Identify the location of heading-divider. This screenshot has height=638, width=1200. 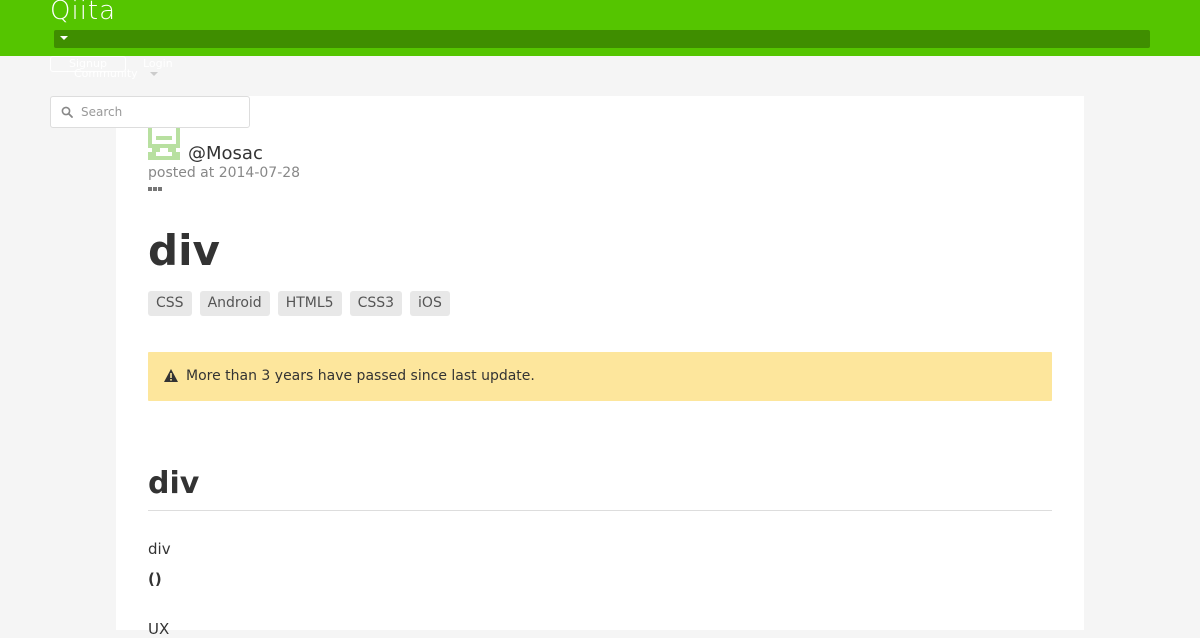
(600, 510).